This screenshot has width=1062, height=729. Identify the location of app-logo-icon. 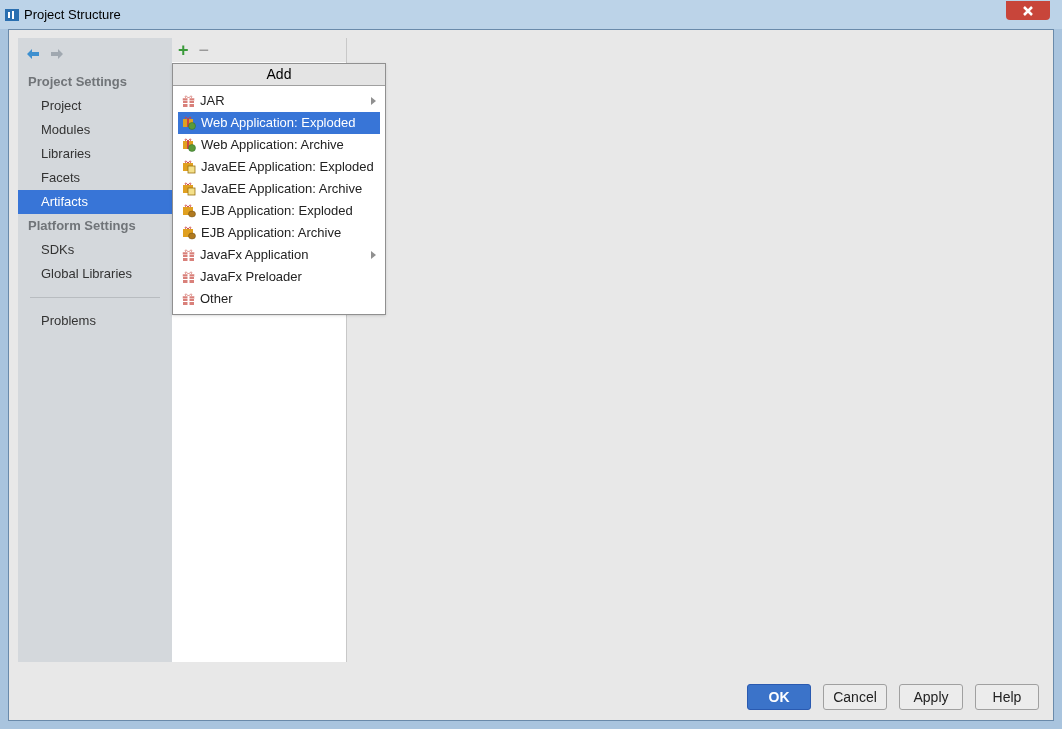
(12, 14).